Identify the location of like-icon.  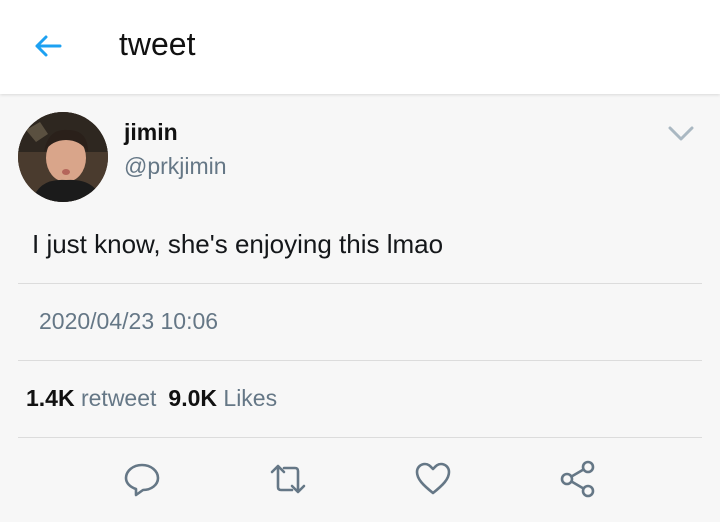
(433, 478).